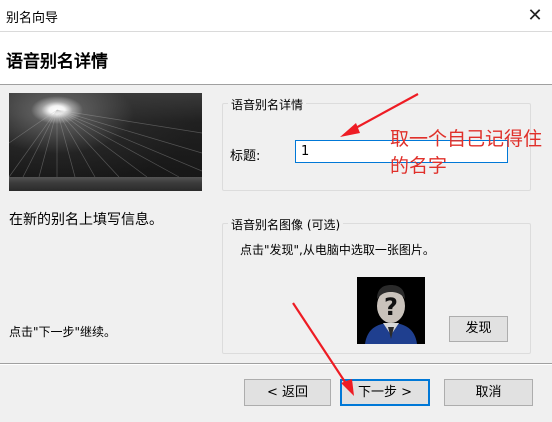 The width and height of the screenshot is (552, 422). I want to click on discover-button: 发现, so click(478, 329).